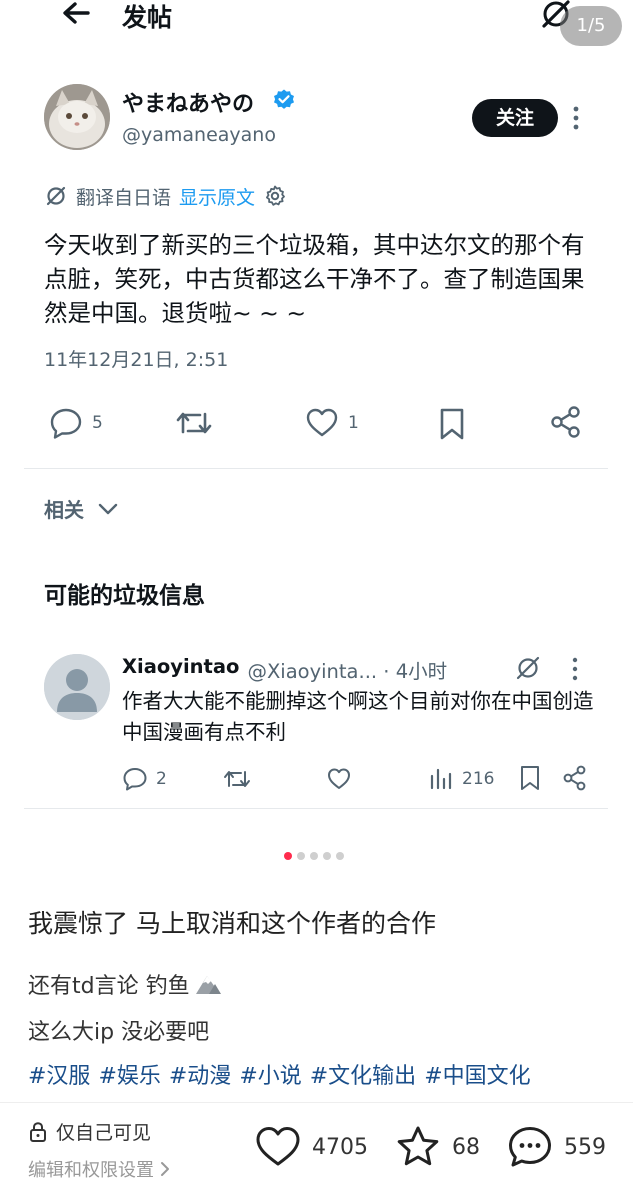 The image size is (633, 1200). Describe the element at coordinates (363, 1074) in the screenshot. I see `hashtag: #文化输出` at that location.